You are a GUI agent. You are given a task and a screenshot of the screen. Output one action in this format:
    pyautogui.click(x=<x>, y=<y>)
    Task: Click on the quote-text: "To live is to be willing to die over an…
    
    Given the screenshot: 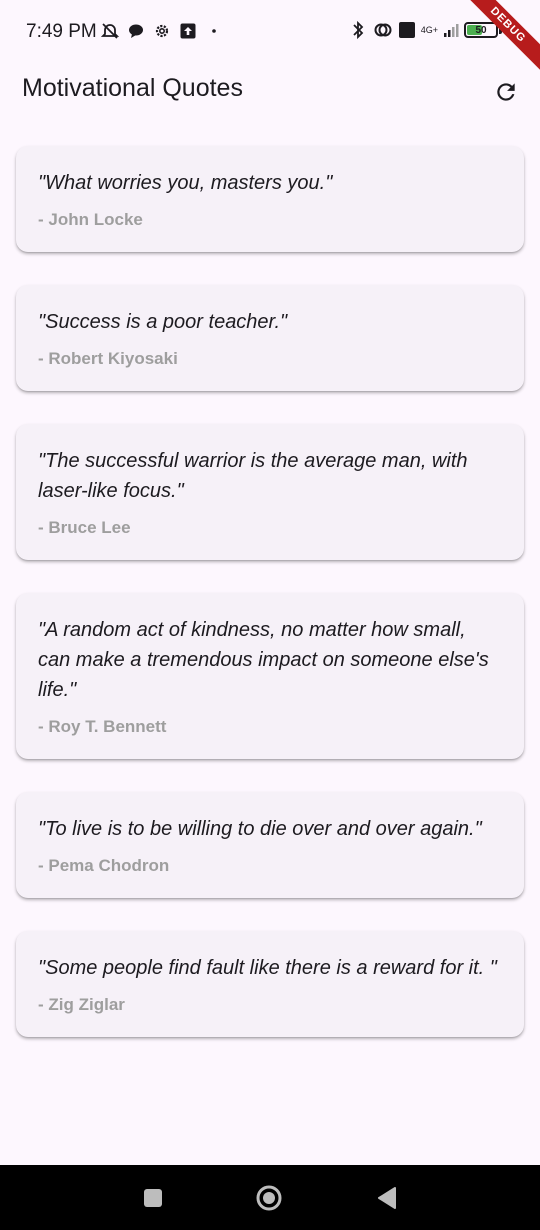 What is the action you would take?
    pyautogui.click(x=260, y=829)
    